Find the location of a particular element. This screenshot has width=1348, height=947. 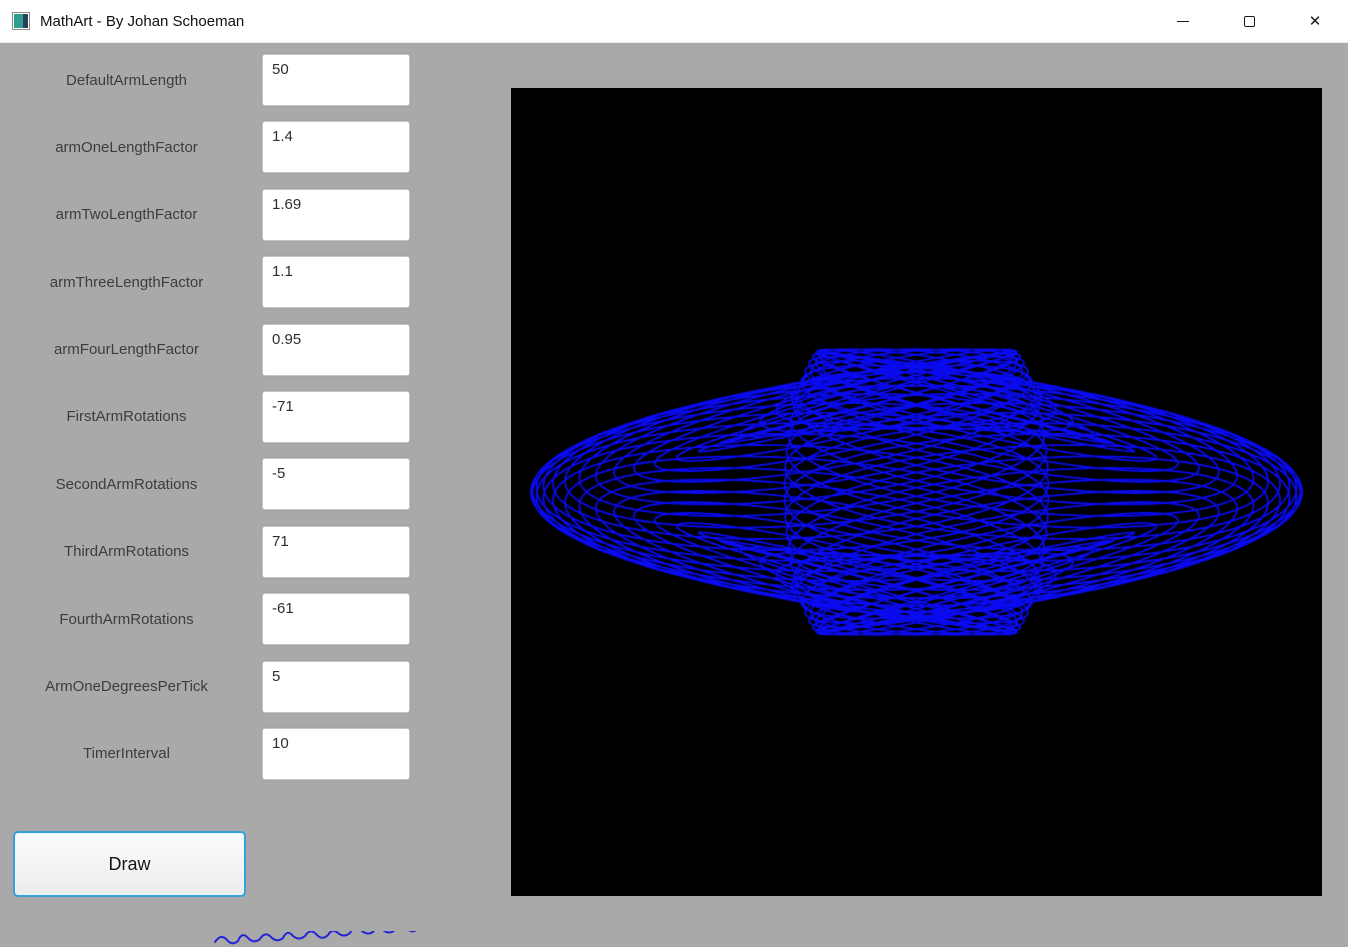

arm-three-length-factor-input: 1.1 is located at coordinates (336, 282).